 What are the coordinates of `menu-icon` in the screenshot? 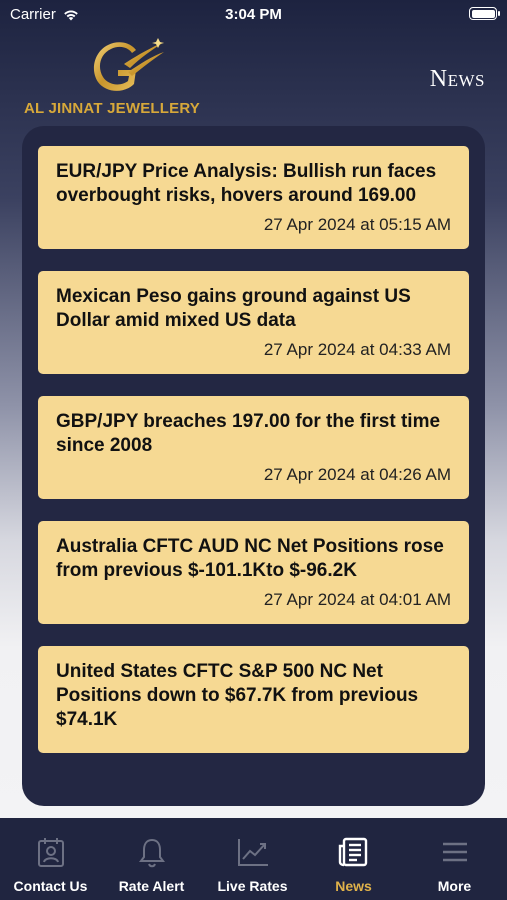 It's located at (454, 852).